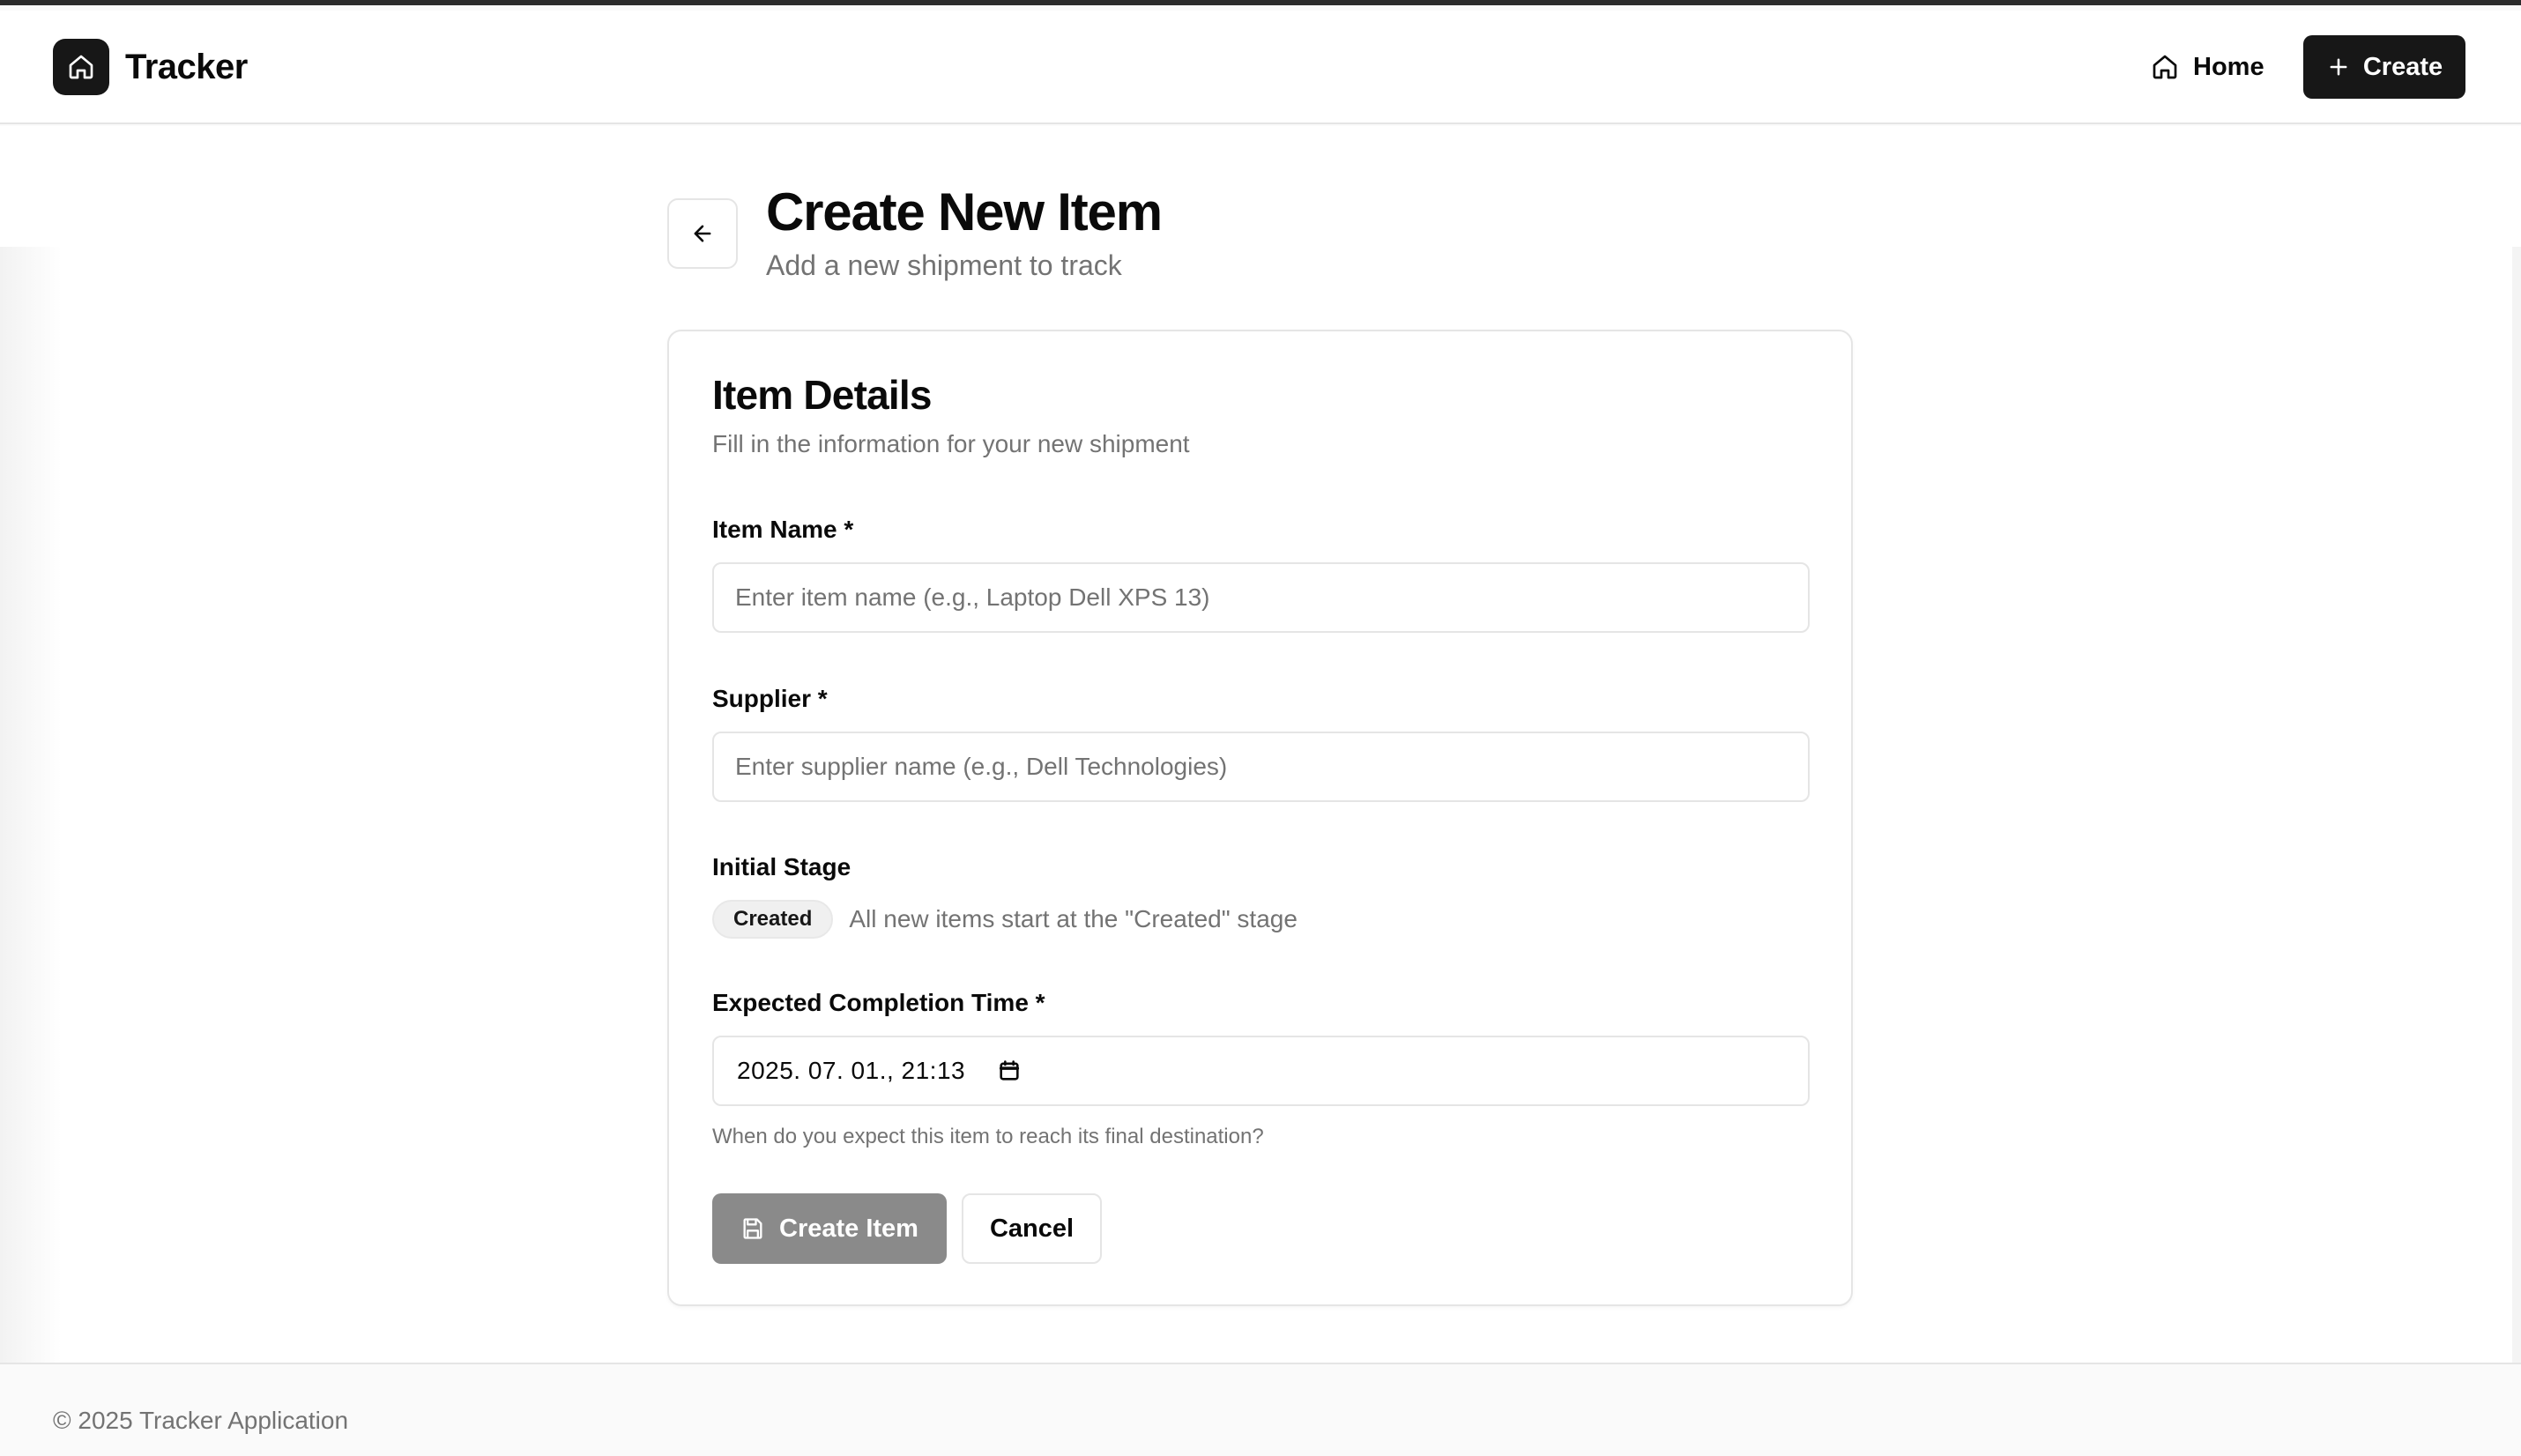  Describe the element at coordinates (186, 66) in the screenshot. I see `brand-name: Tracker` at that location.